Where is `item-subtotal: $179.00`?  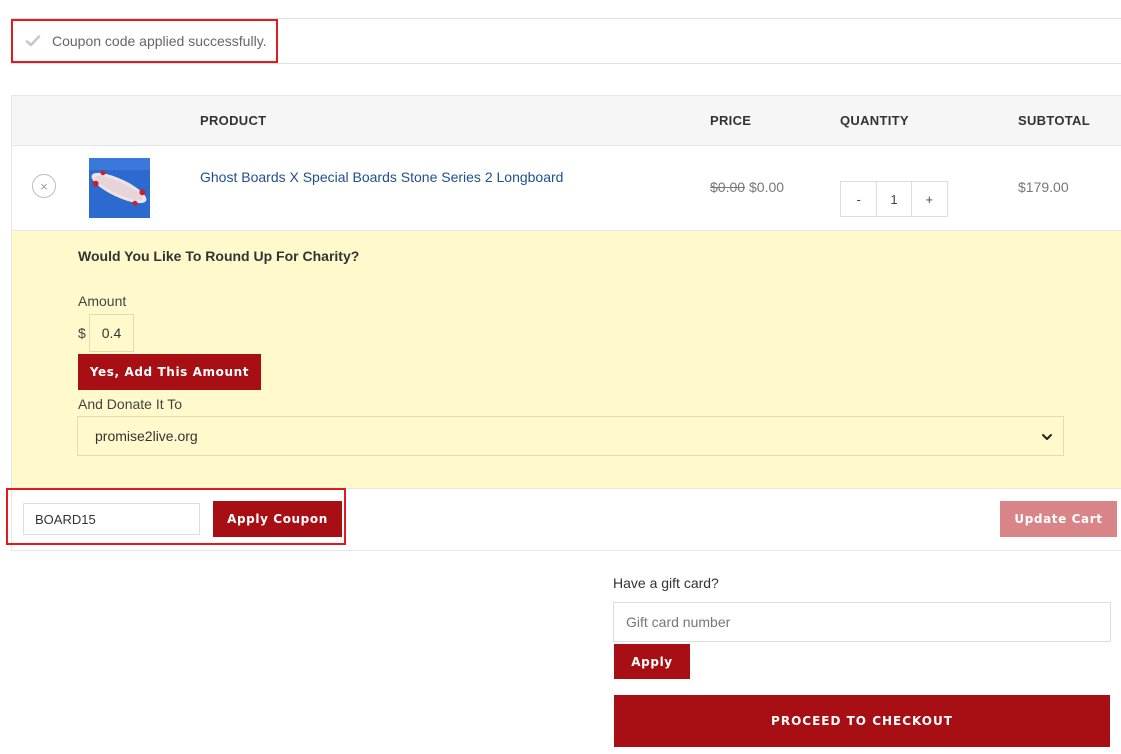 item-subtotal: $179.00 is located at coordinates (1043, 187).